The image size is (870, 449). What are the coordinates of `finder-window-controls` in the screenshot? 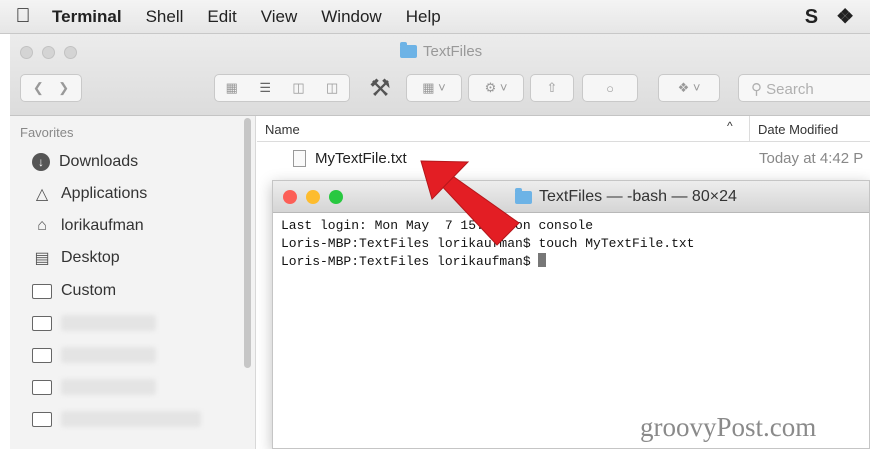 It's located at (48, 52).